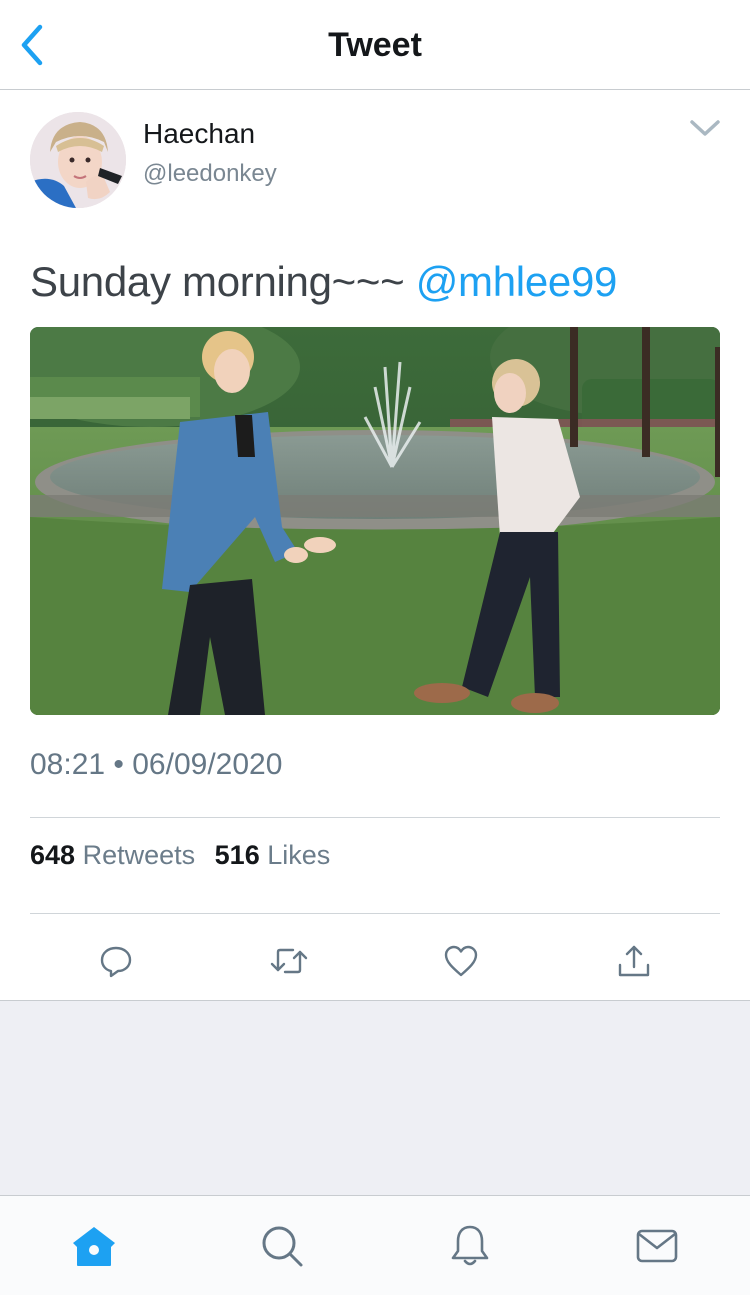 The image size is (750, 1295). I want to click on page-title: Tweet, so click(375, 45).